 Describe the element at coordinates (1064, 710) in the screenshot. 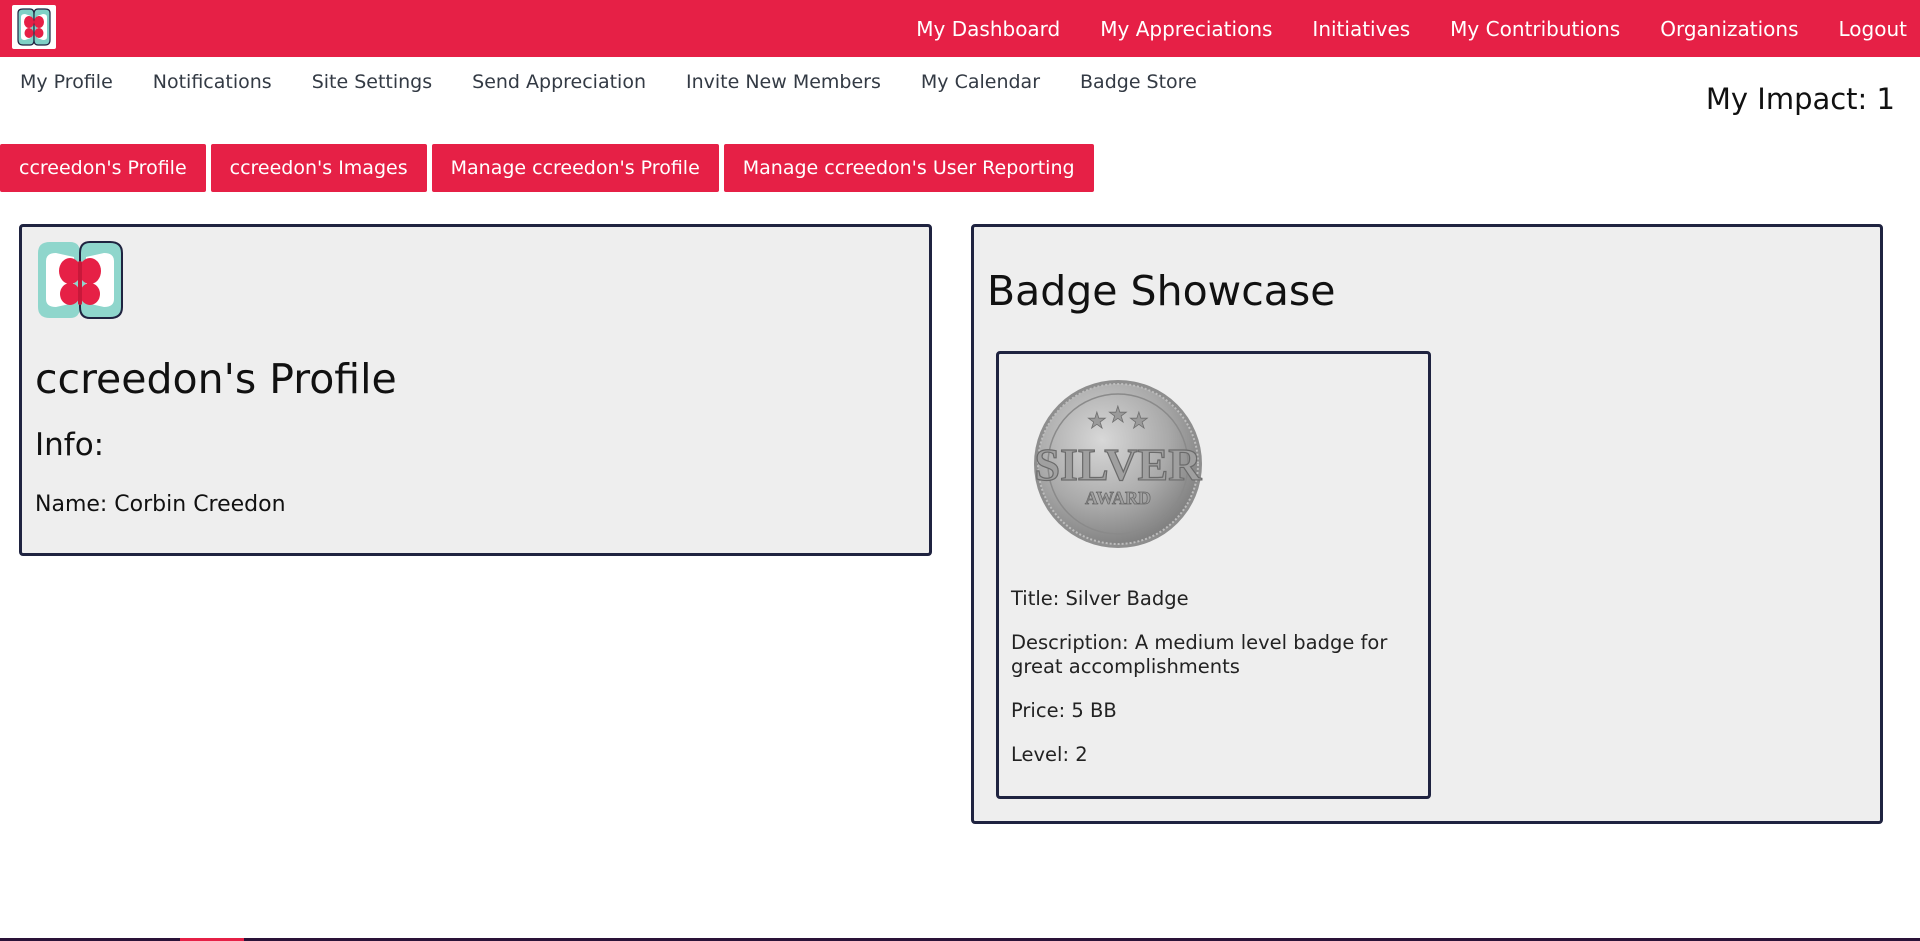

I see `badge-price: Price: 5 BB` at that location.